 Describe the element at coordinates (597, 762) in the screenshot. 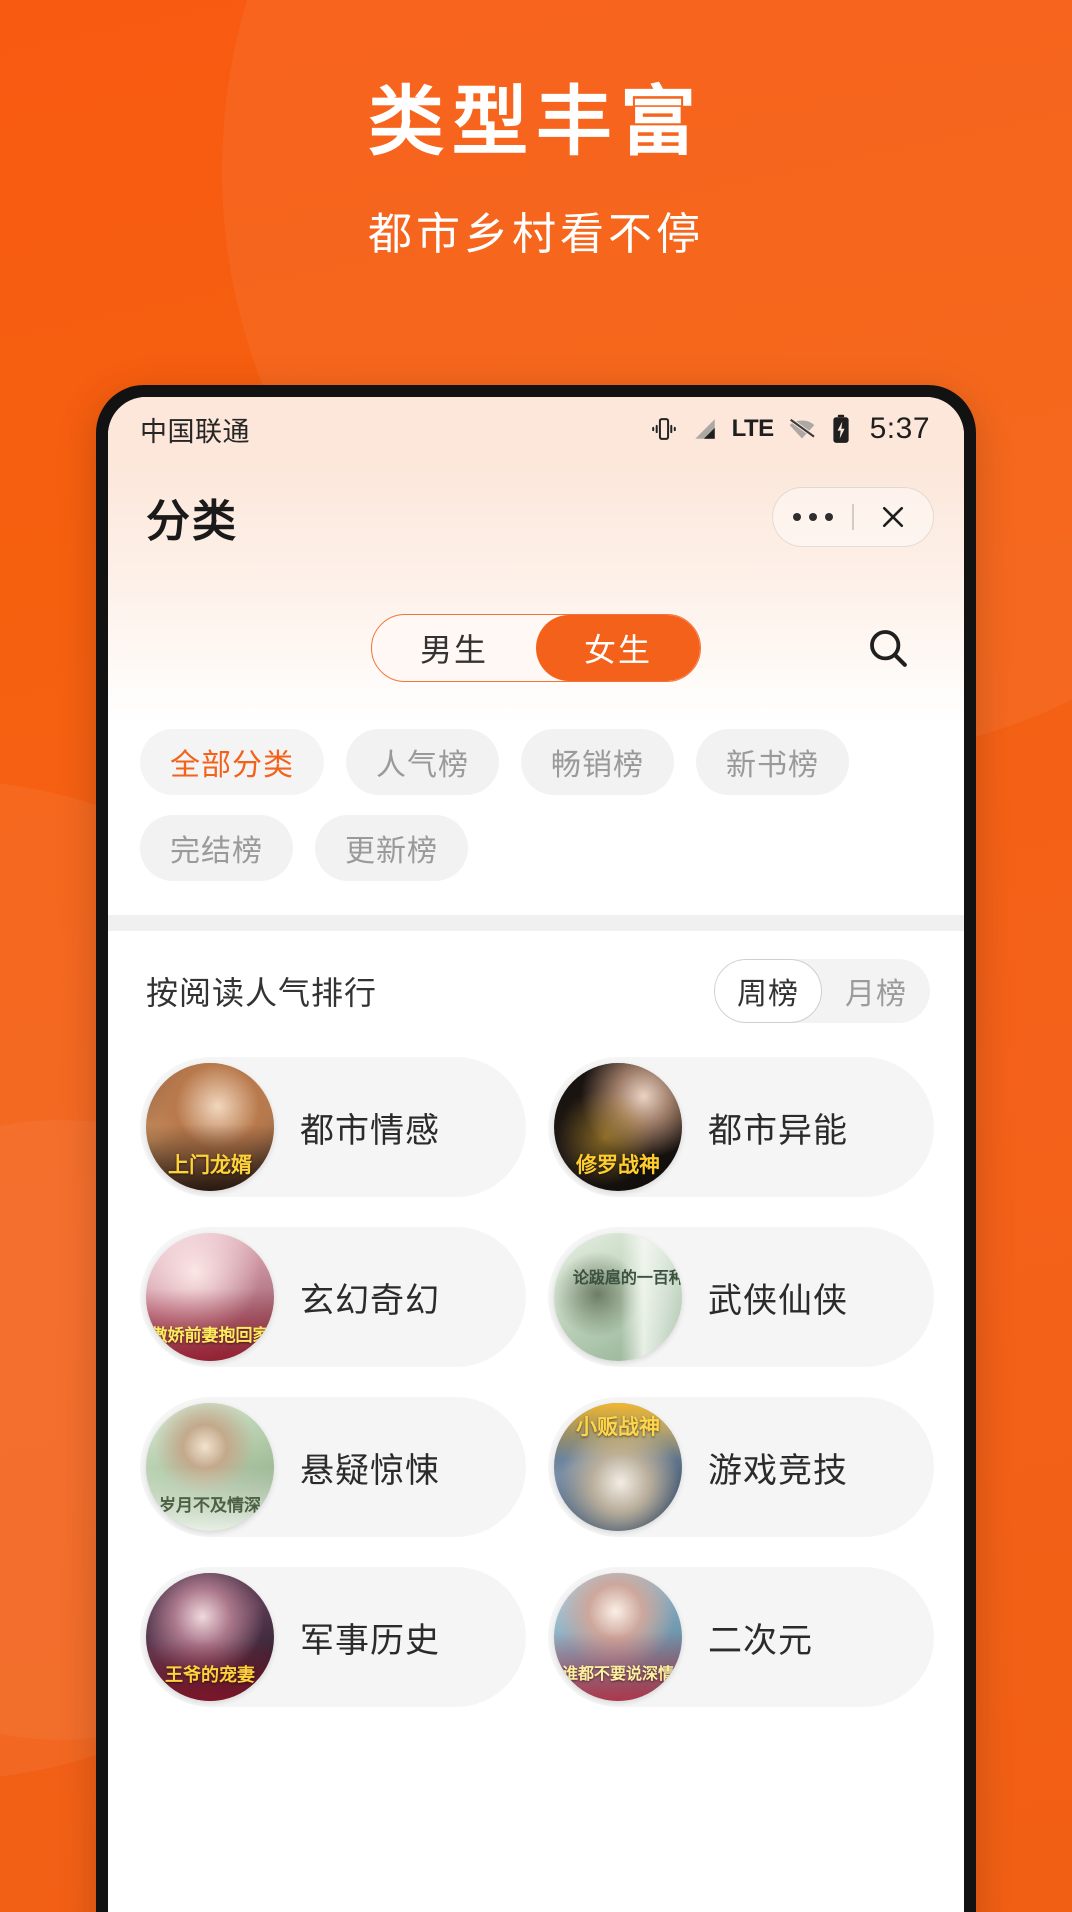

I see `chip-bestseller: 畅销榜` at that location.